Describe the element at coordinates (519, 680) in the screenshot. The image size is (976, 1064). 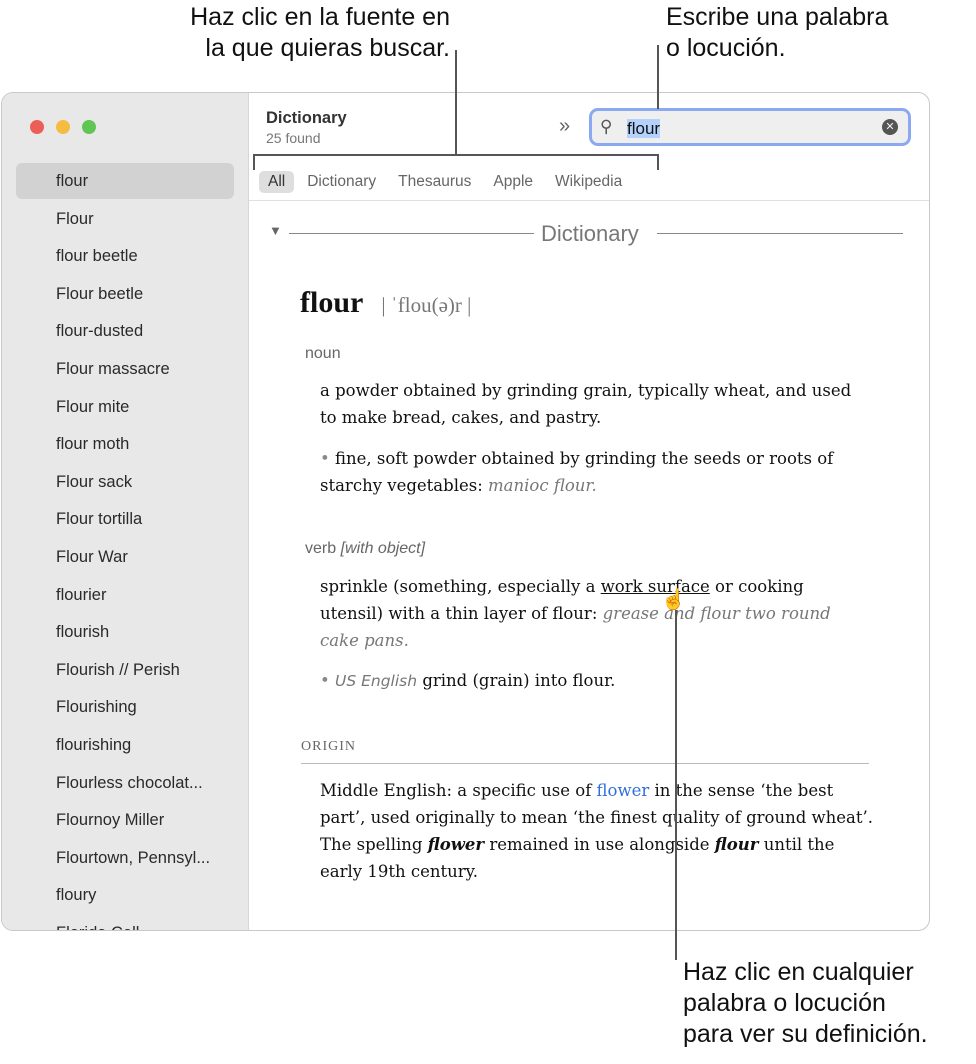
I see `definition-text: grind (grain) into flour.` at that location.